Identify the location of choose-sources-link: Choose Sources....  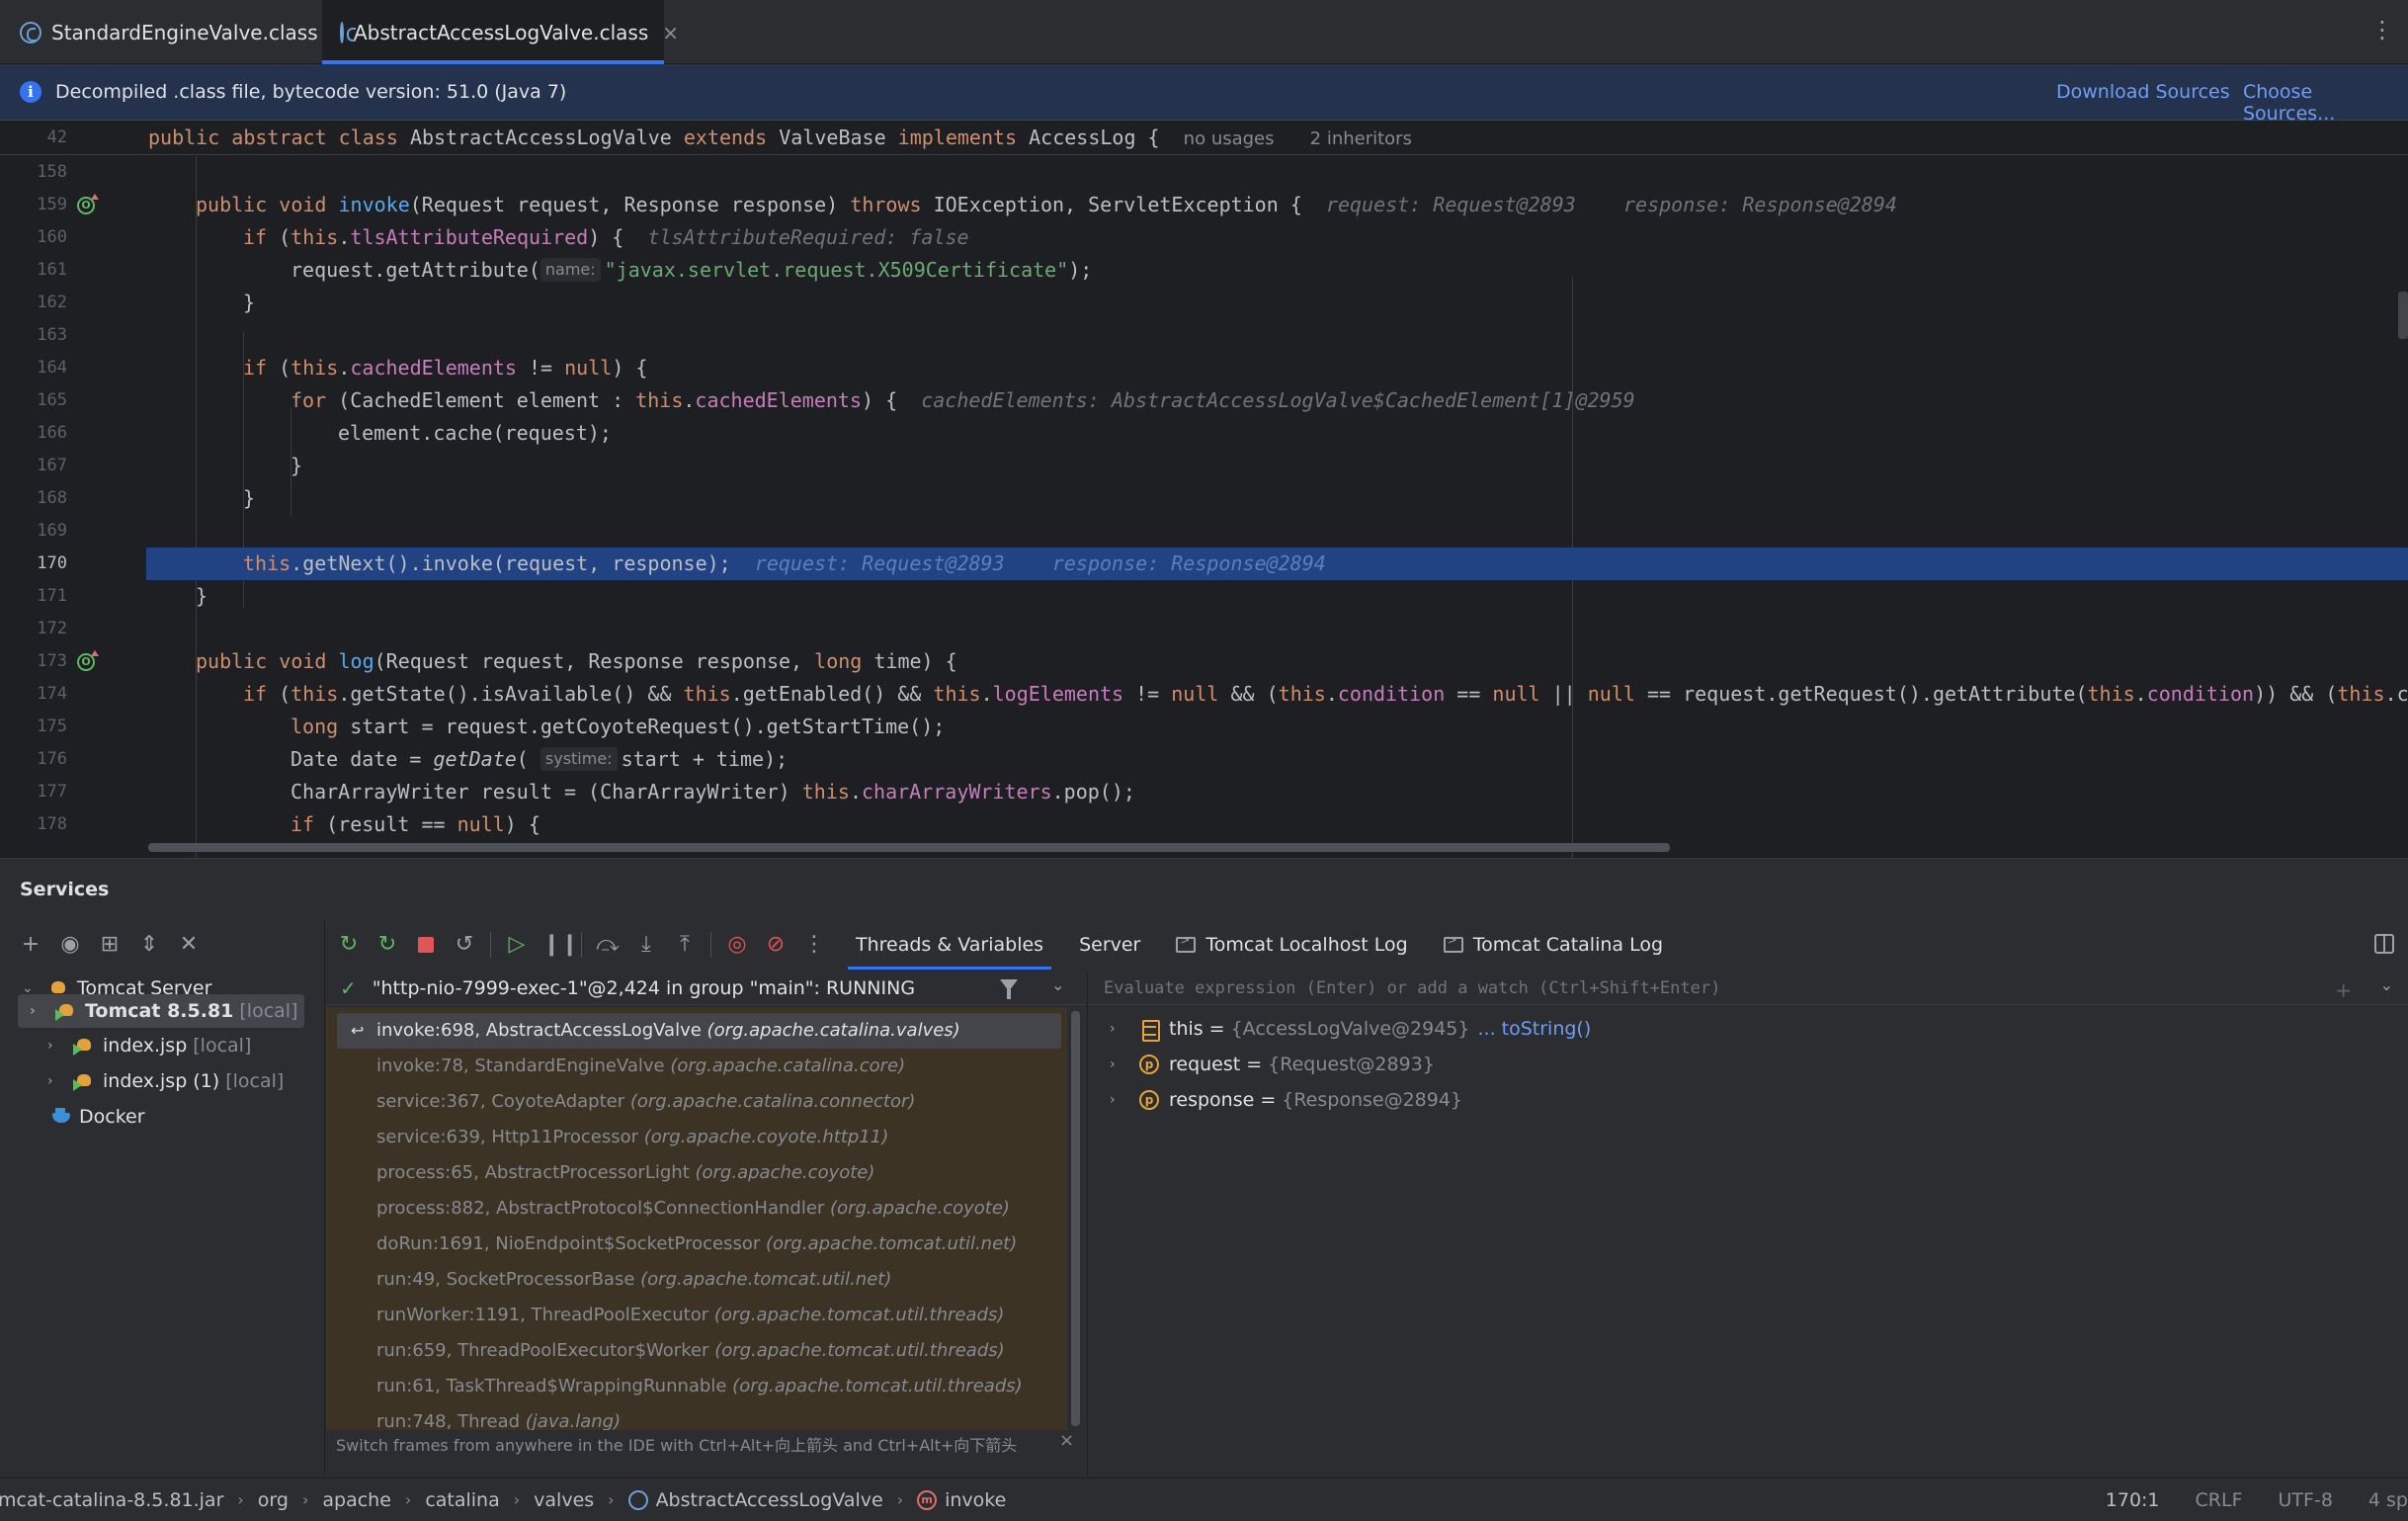
(2325, 103).